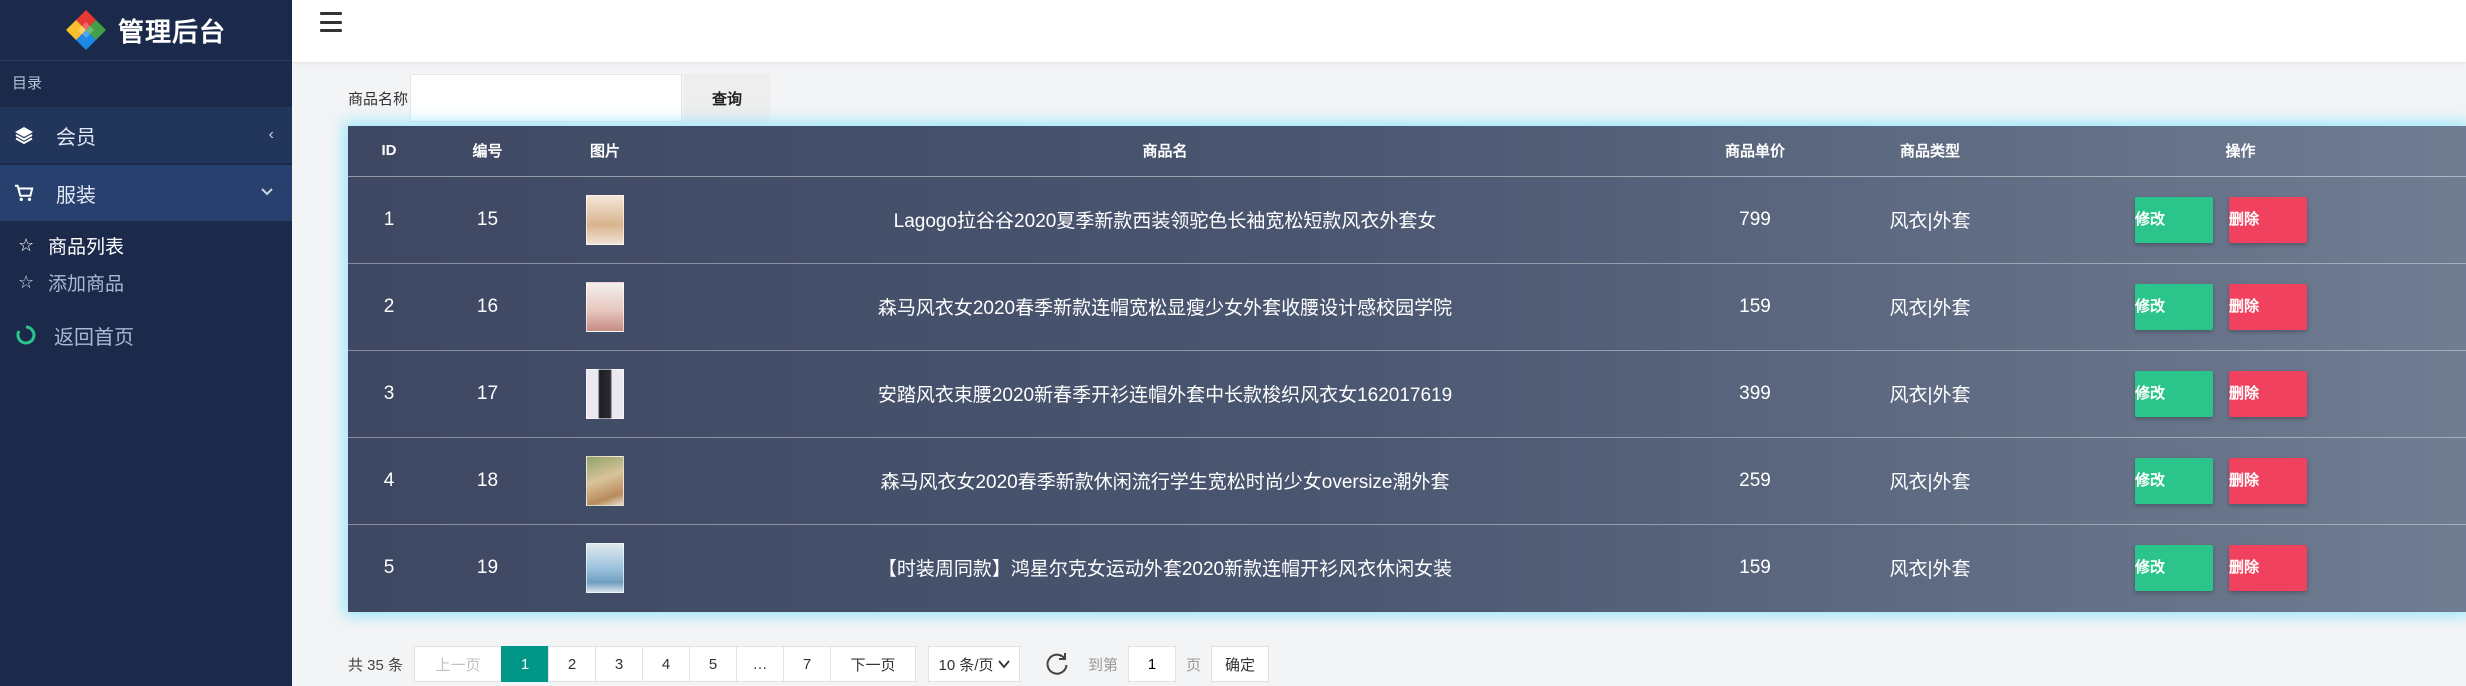 The height and width of the screenshot is (686, 2466). What do you see at coordinates (2240, 151) in the screenshot?
I see `col-actions: 操作` at bounding box center [2240, 151].